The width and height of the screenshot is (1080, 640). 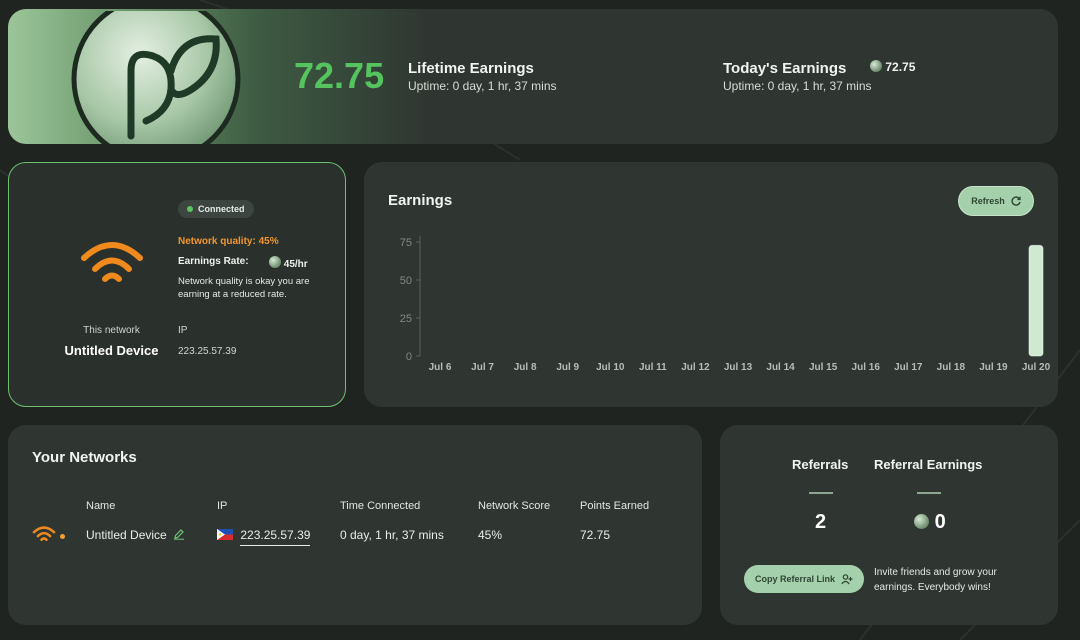 What do you see at coordinates (930, 522) in the screenshot?
I see `referral-earnings-value-wrap: 0` at bounding box center [930, 522].